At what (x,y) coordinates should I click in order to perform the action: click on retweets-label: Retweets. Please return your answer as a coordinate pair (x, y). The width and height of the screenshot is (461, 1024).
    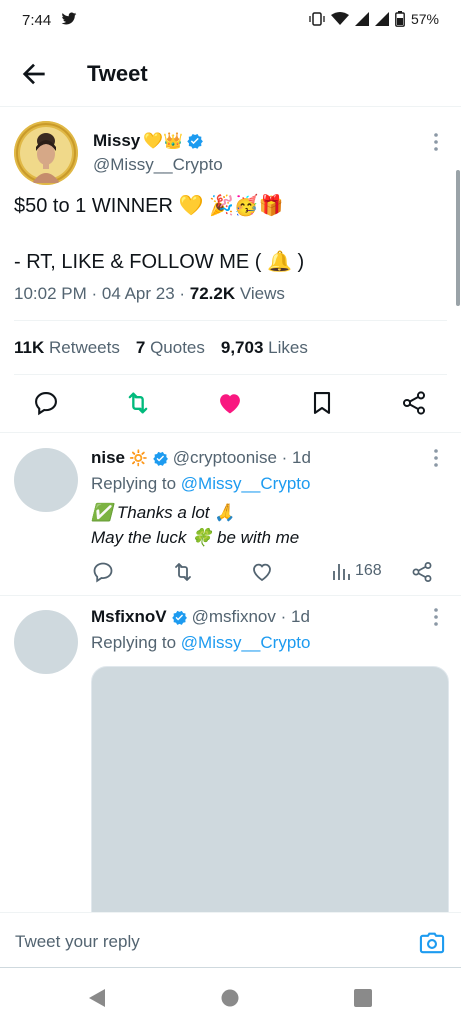
    Looking at the image, I should click on (84, 347).